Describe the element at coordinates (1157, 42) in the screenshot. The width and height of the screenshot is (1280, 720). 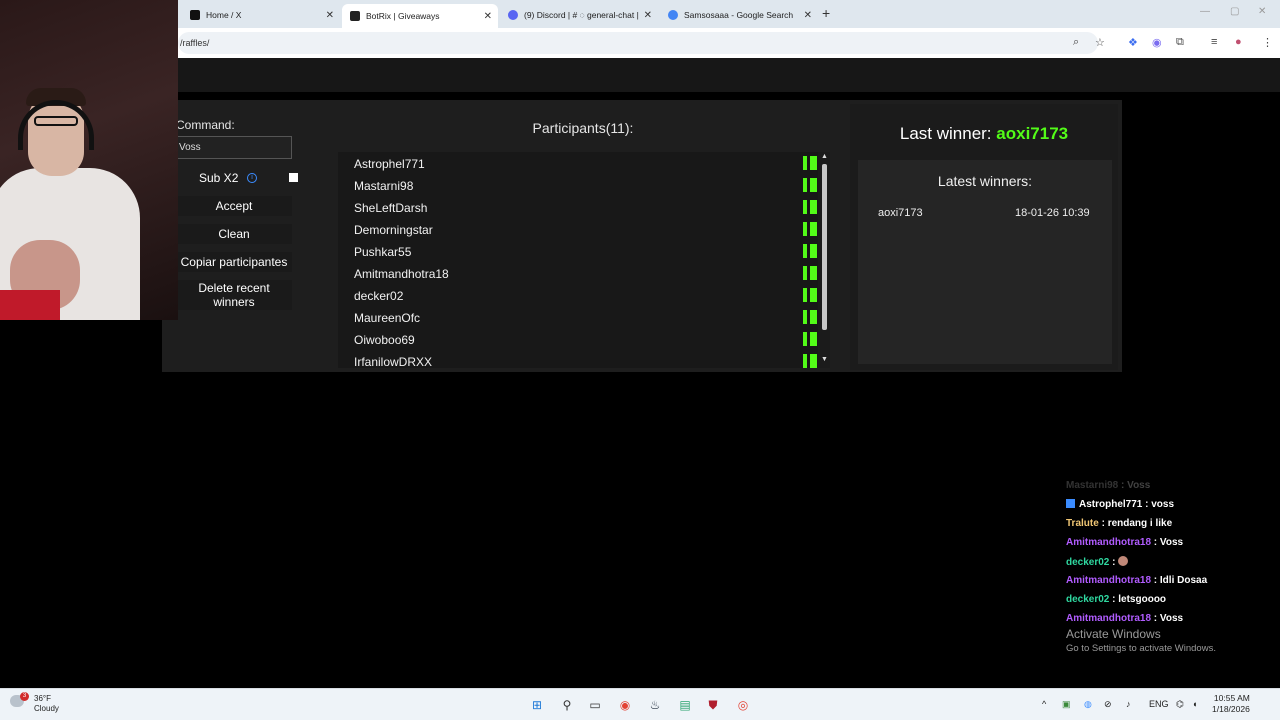
I see `extension-icon: ◉` at that location.